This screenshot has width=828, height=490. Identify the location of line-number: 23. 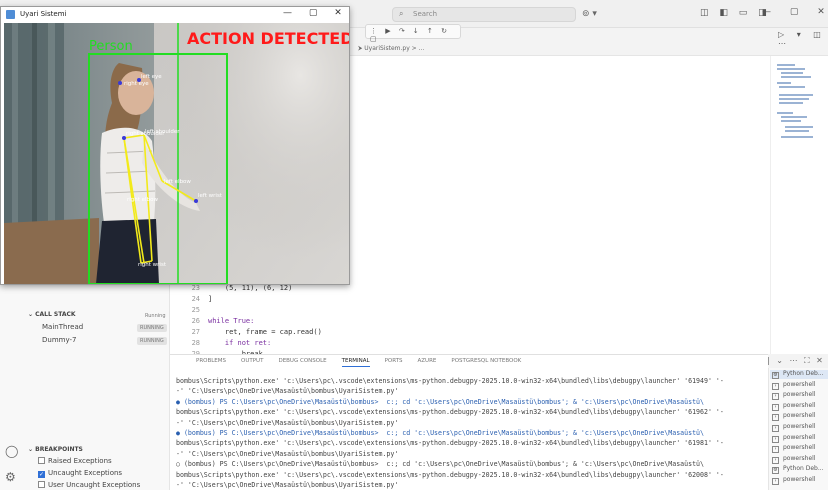
(195, 288).